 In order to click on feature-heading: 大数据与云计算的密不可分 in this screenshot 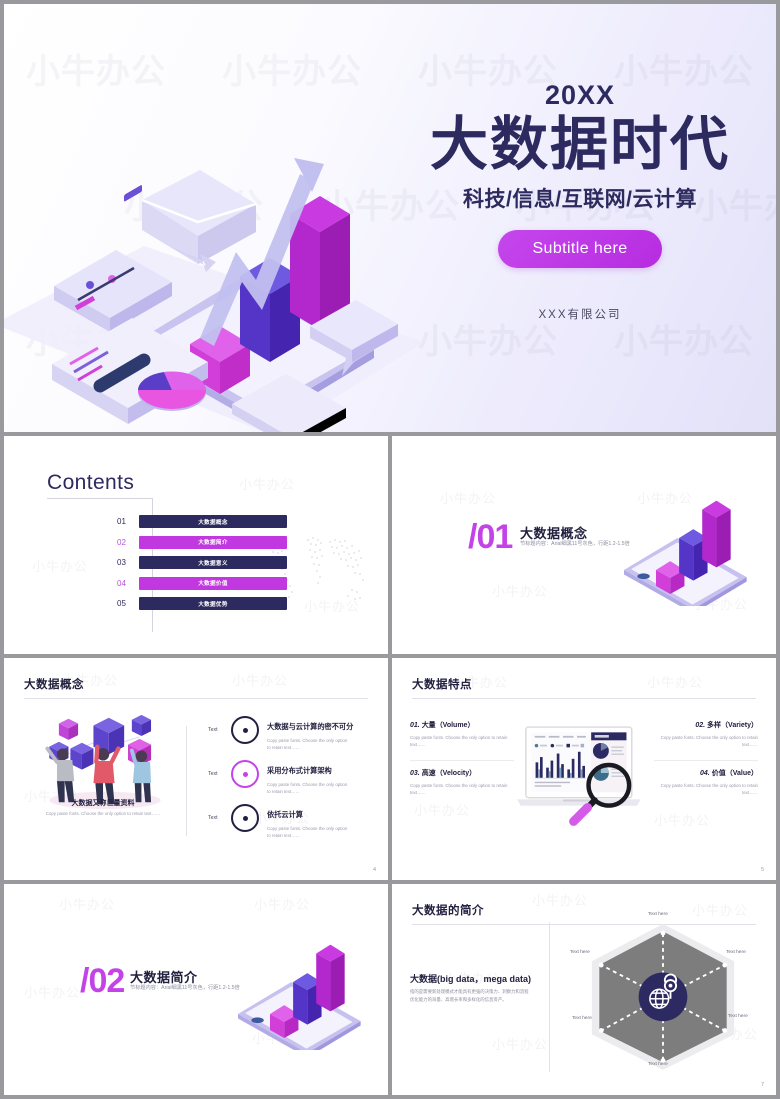, I will do `click(310, 726)`.